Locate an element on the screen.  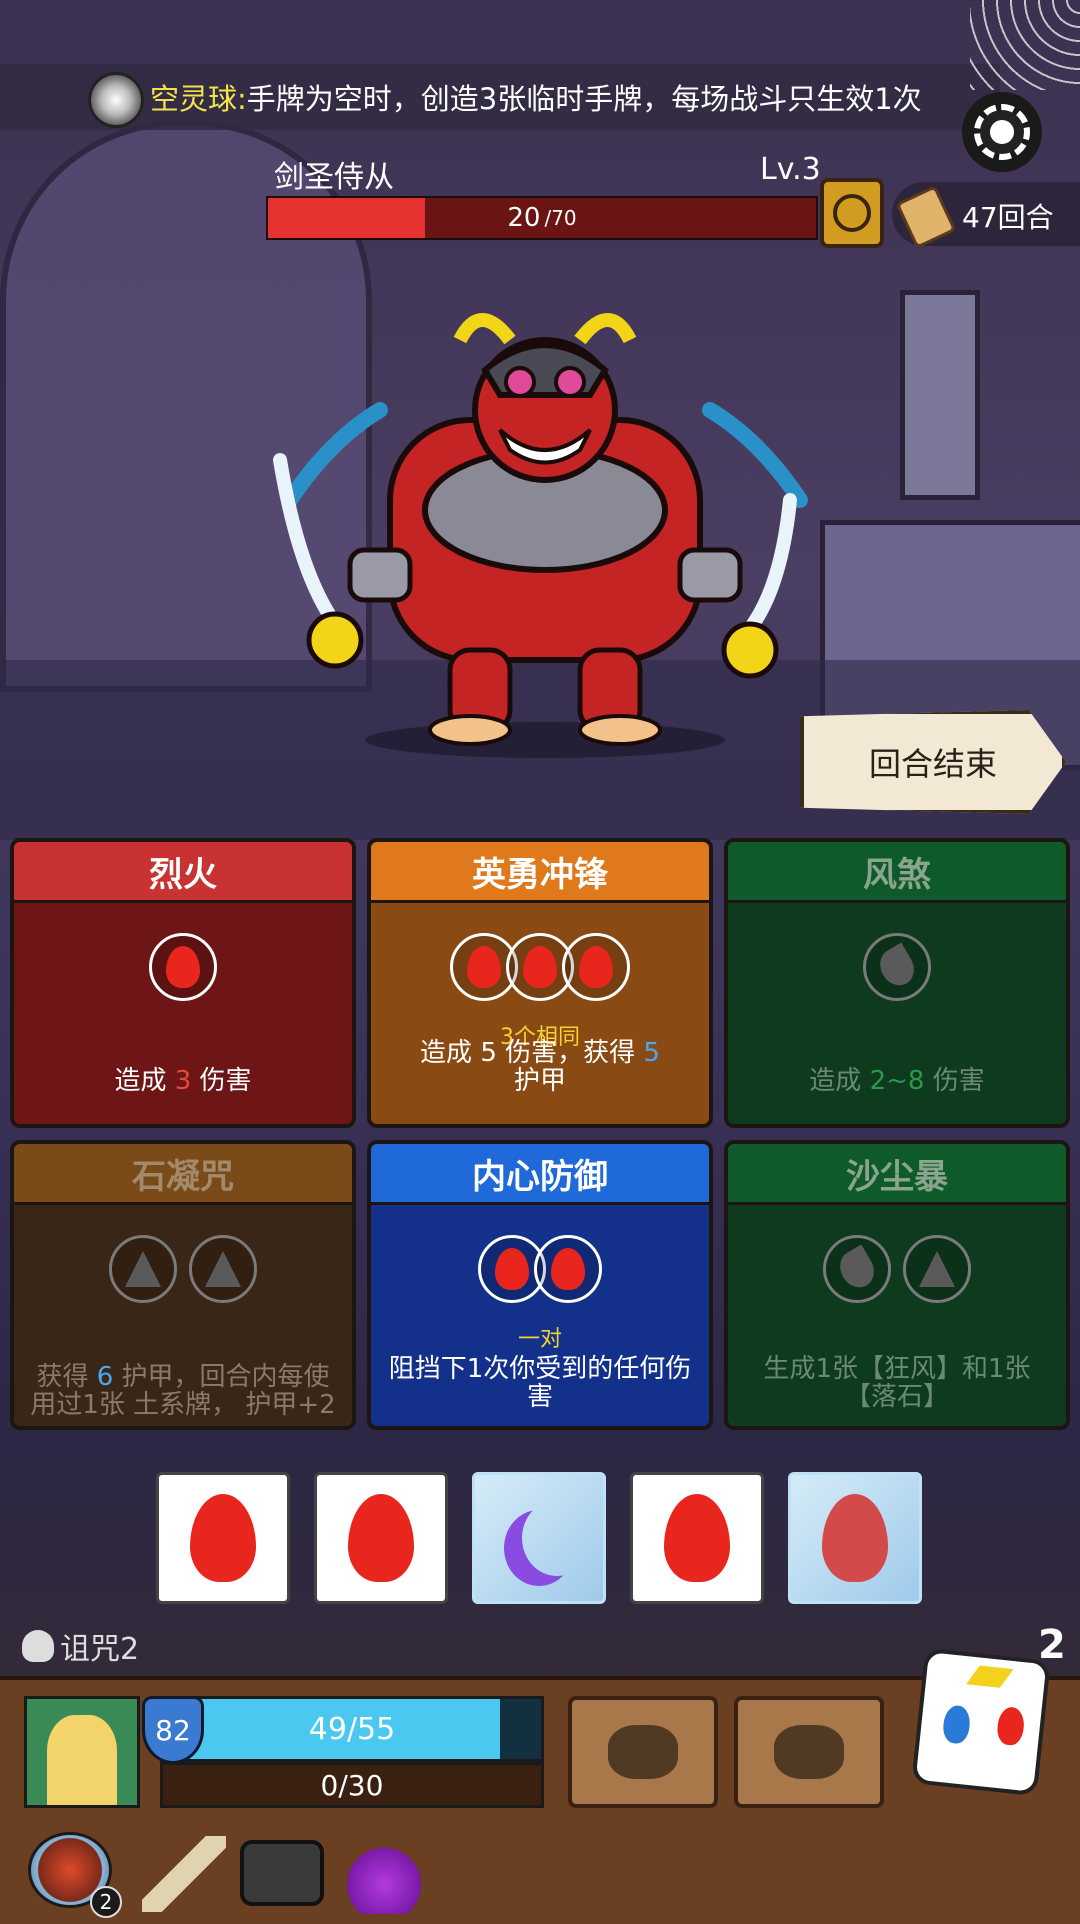
curse-label: 诅咒2 is located at coordinates (100, 1649).